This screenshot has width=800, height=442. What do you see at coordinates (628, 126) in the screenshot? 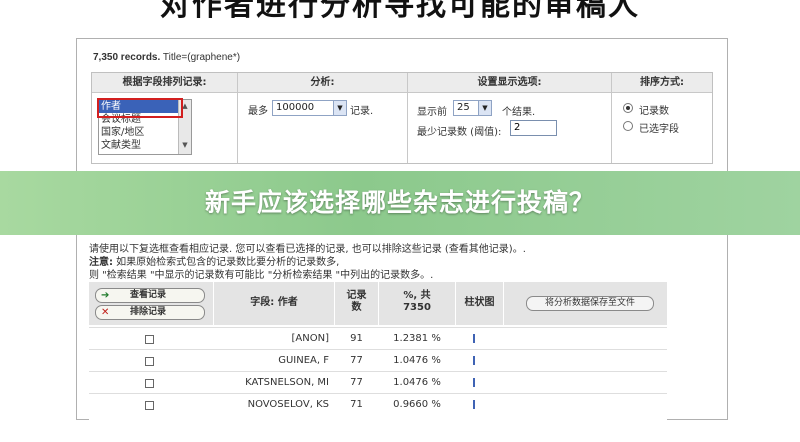
I see `sort-by-field-radio` at bounding box center [628, 126].